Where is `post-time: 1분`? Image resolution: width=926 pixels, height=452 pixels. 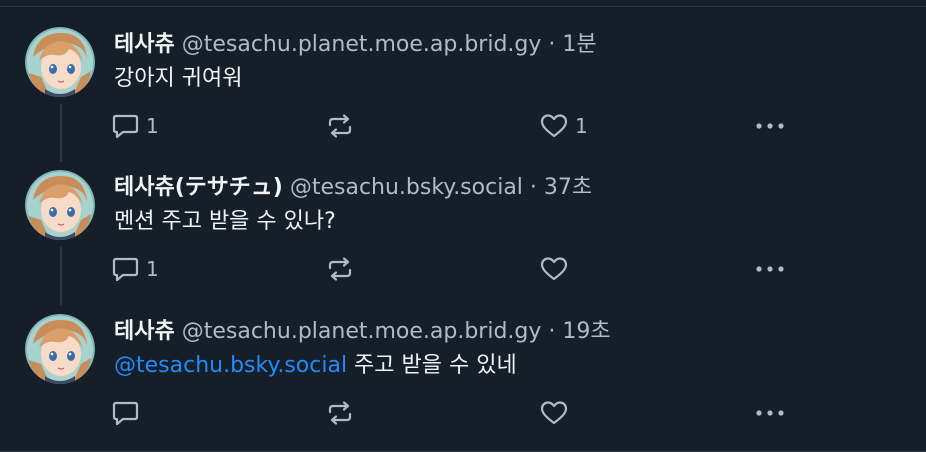 post-time: 1분 is located at coordinates (579, 44).